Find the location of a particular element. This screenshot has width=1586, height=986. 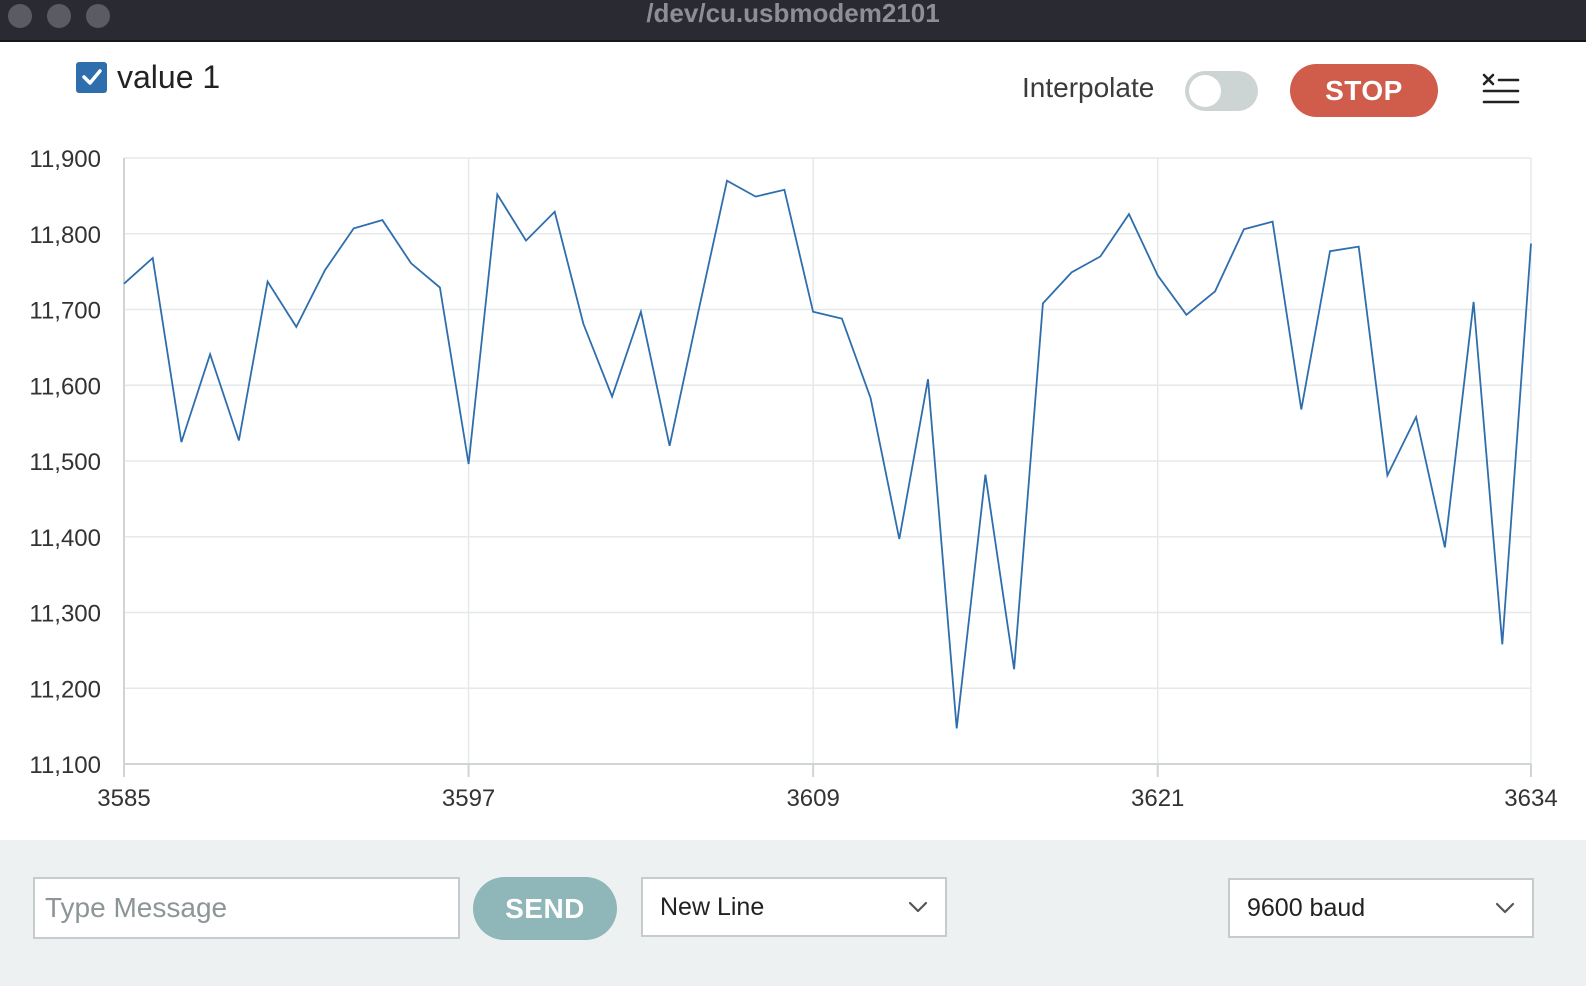

checkmark-icon is located at coordinates (91, 77).